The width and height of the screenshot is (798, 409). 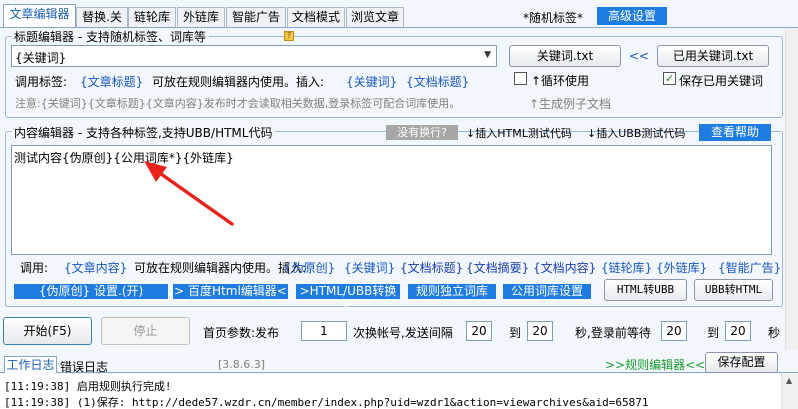 I want to click on insert-doc-title-link: {文档标题}, so click(x=437, y=81).